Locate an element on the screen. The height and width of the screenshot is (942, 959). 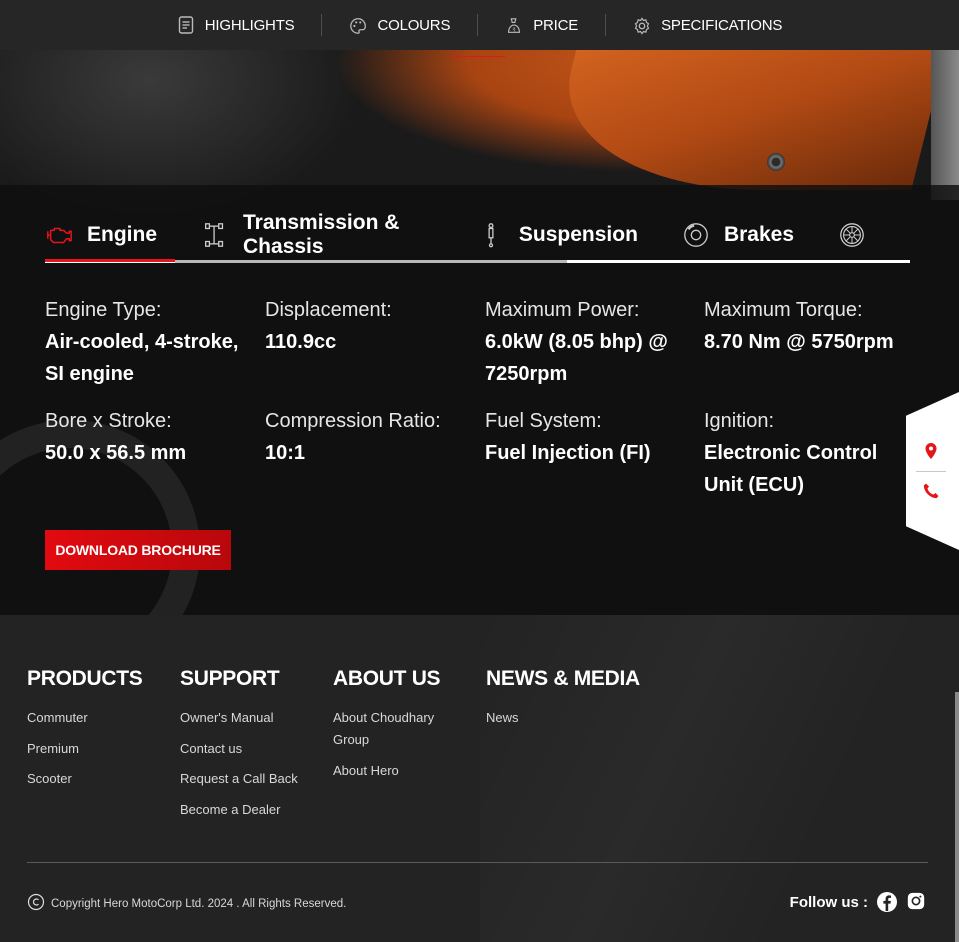
price-tag-icon: ₹ is located at coordinates (514, 25).